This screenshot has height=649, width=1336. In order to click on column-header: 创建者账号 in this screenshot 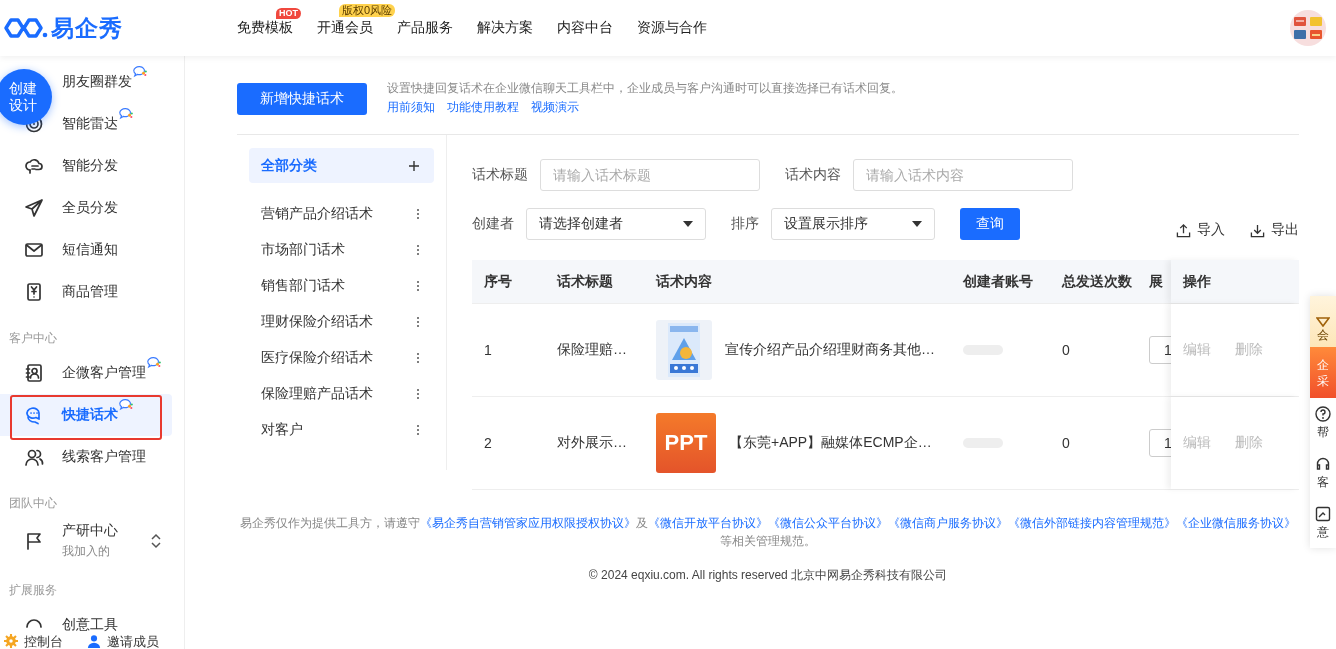, I will do `click(998, 281)`.